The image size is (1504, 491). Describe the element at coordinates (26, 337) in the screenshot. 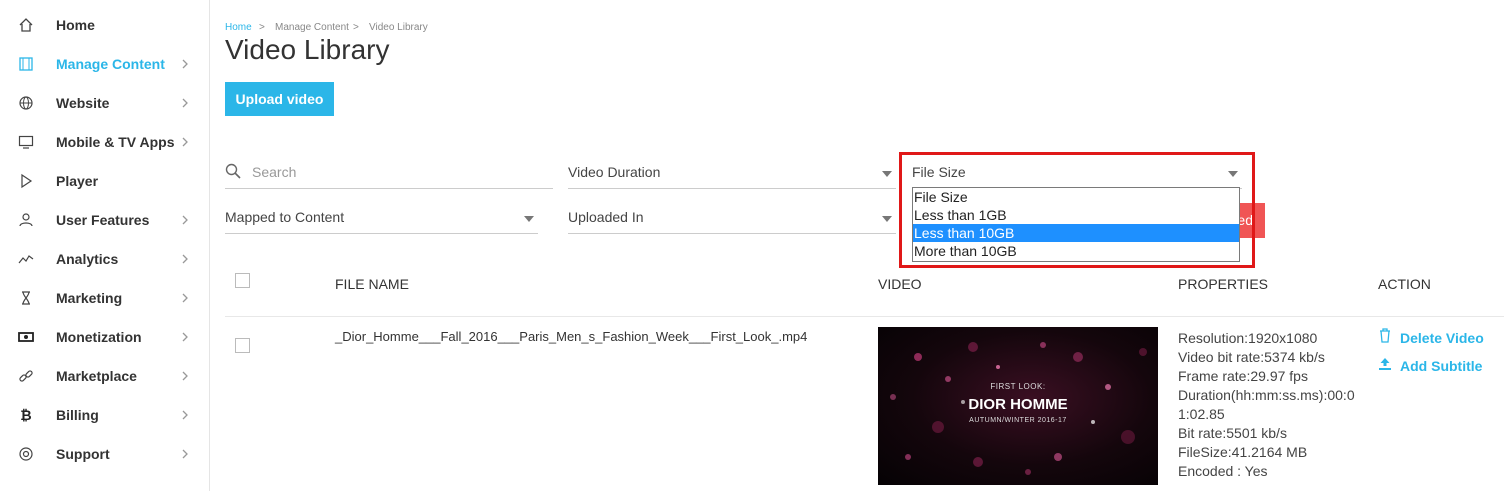

I see `money-icon` at that location.